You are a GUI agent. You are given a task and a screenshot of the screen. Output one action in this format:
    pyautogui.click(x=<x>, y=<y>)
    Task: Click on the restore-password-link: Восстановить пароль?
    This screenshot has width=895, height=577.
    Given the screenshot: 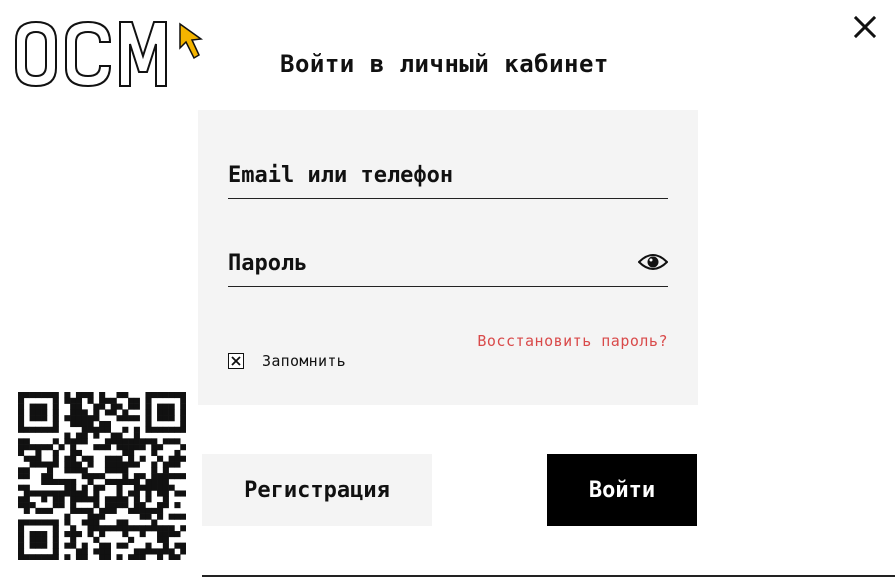 What is the action you would take?
    pyautogui.click(x=572, y=341)
    